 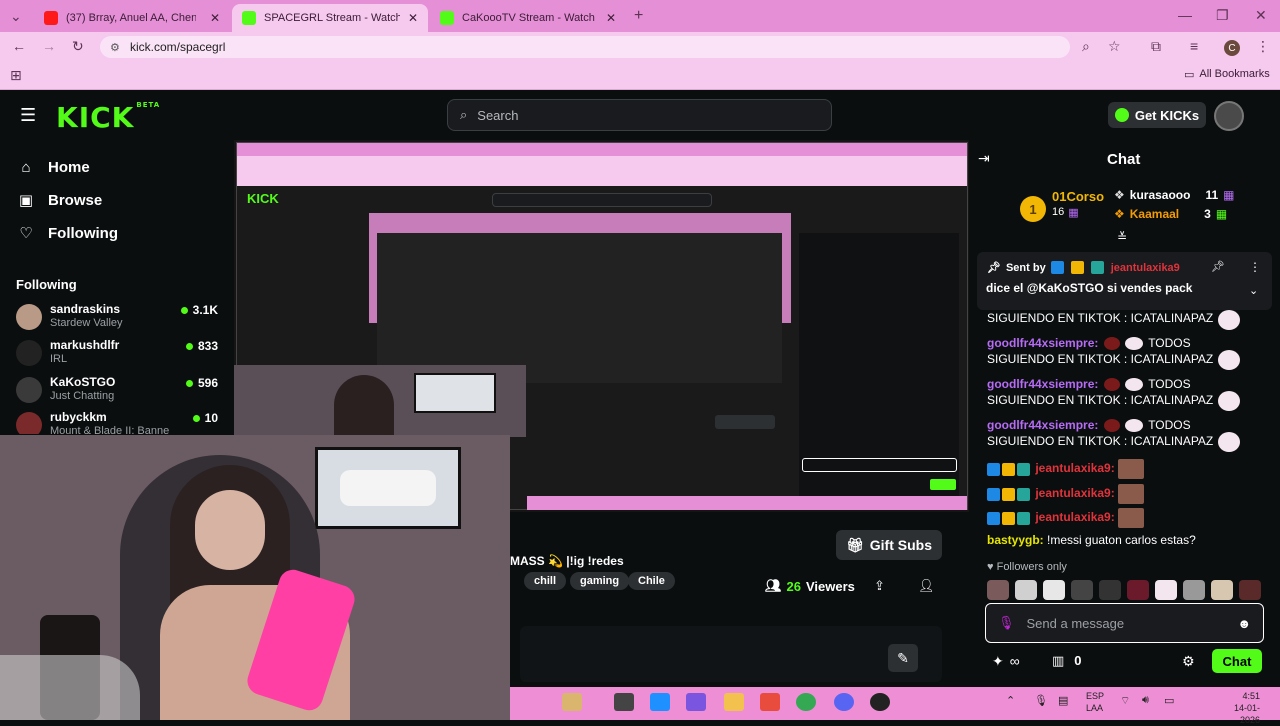 I want to click on pin-icon: 📌︎, so click(x=994, y=268).